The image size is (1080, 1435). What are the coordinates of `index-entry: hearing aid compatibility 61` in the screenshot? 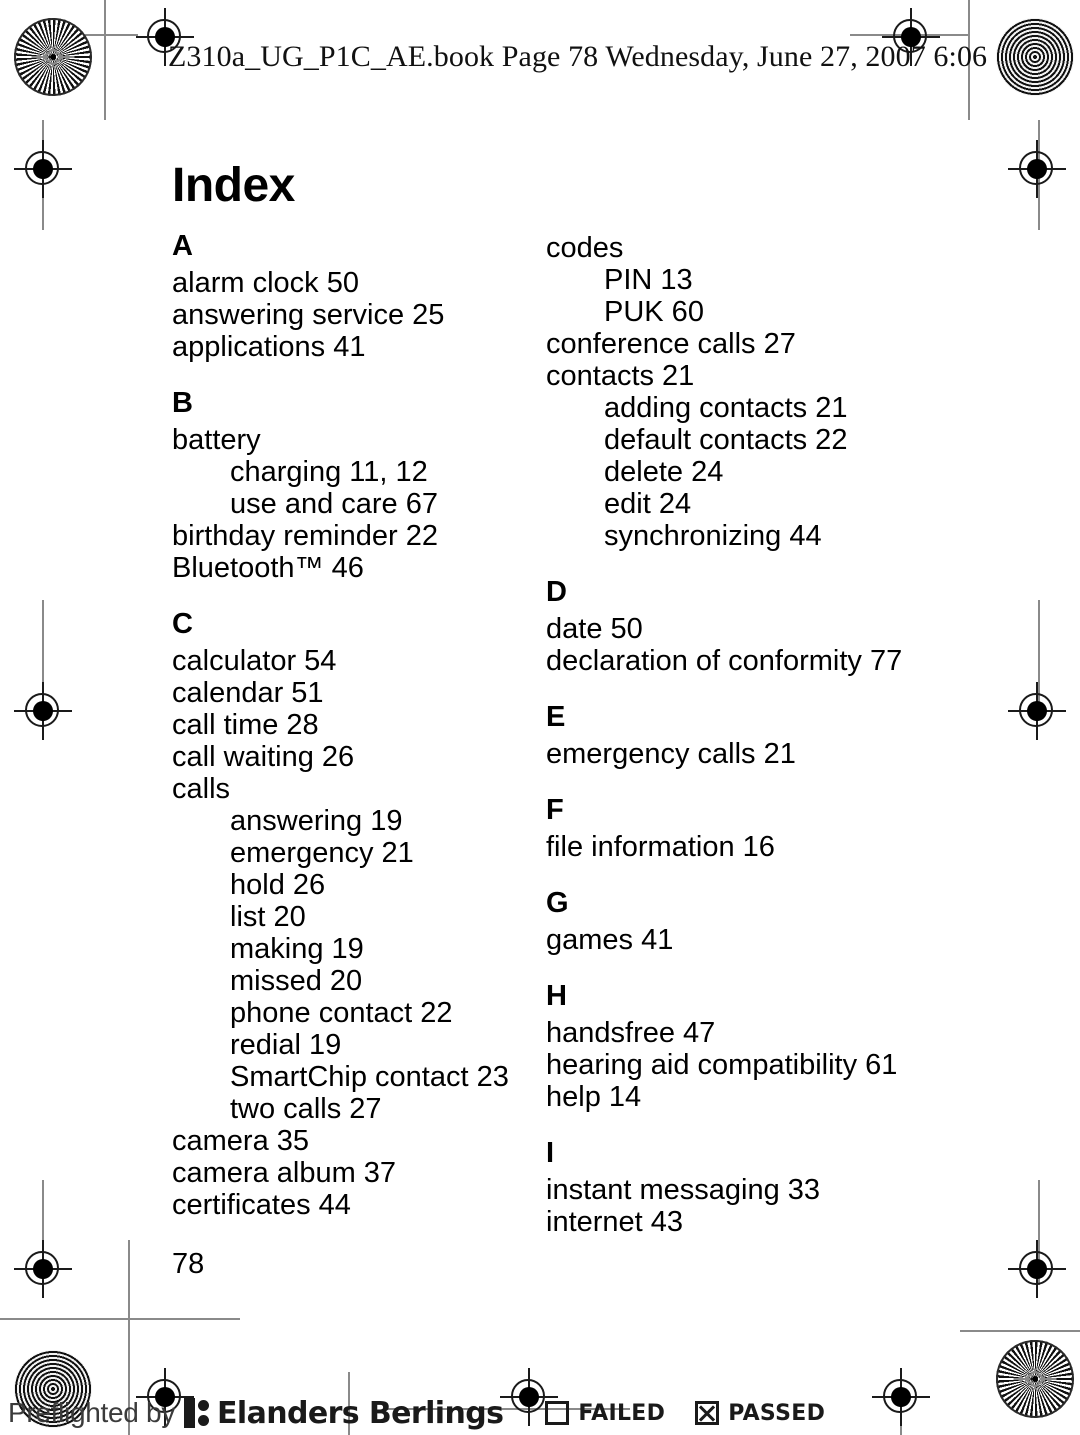 It's located at (722, 1065).